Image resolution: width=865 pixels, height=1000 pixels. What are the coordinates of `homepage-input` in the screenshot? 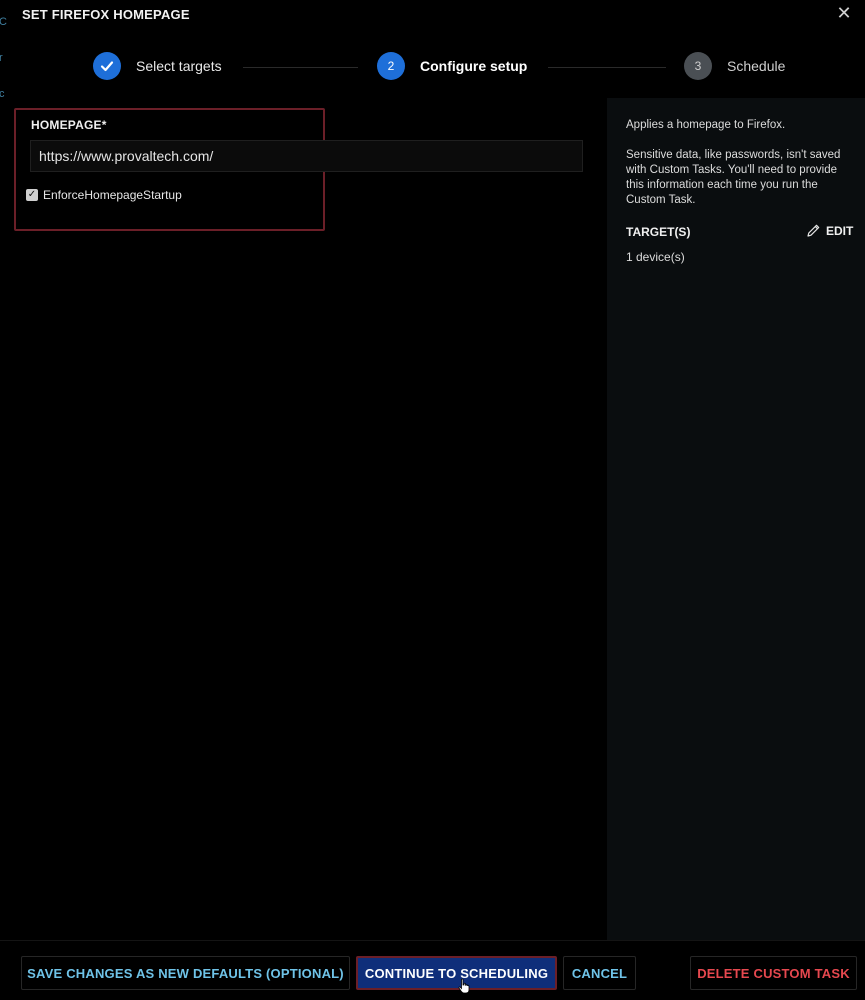 It's located at (306, 156).